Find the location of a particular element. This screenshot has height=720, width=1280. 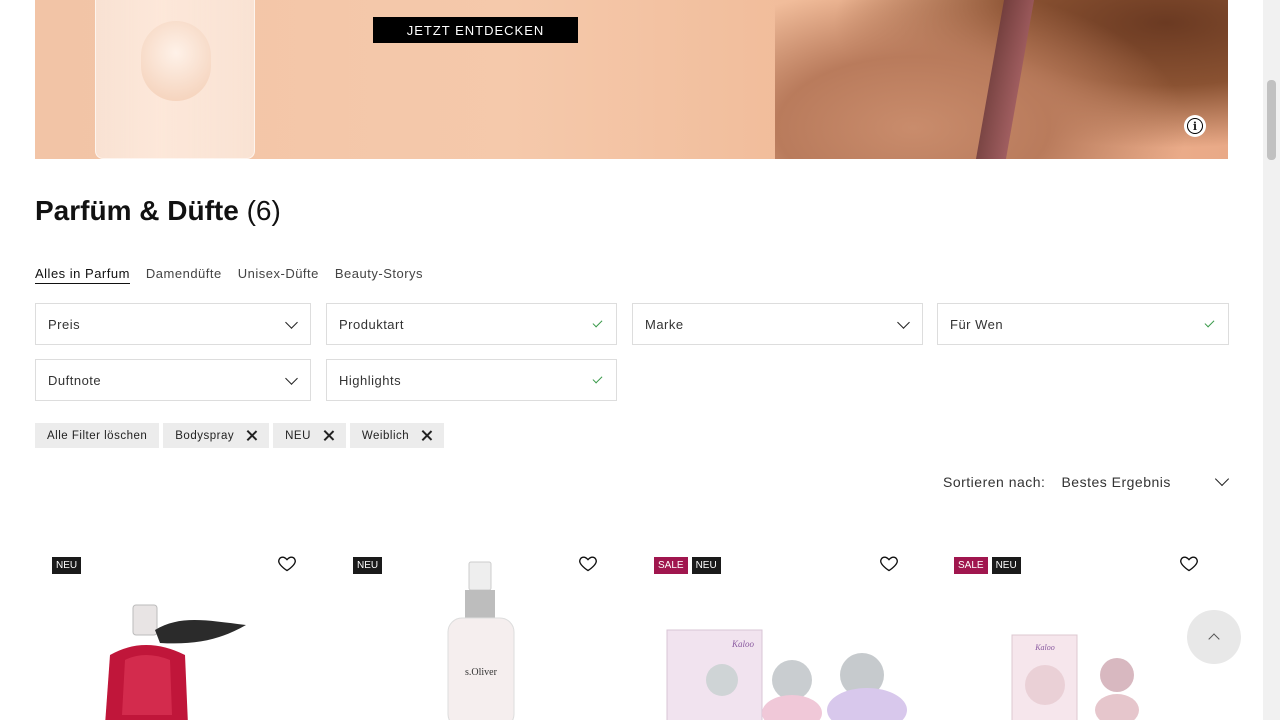

chip-bodyspray: Bodyspray is located at coordinates (216, 435).